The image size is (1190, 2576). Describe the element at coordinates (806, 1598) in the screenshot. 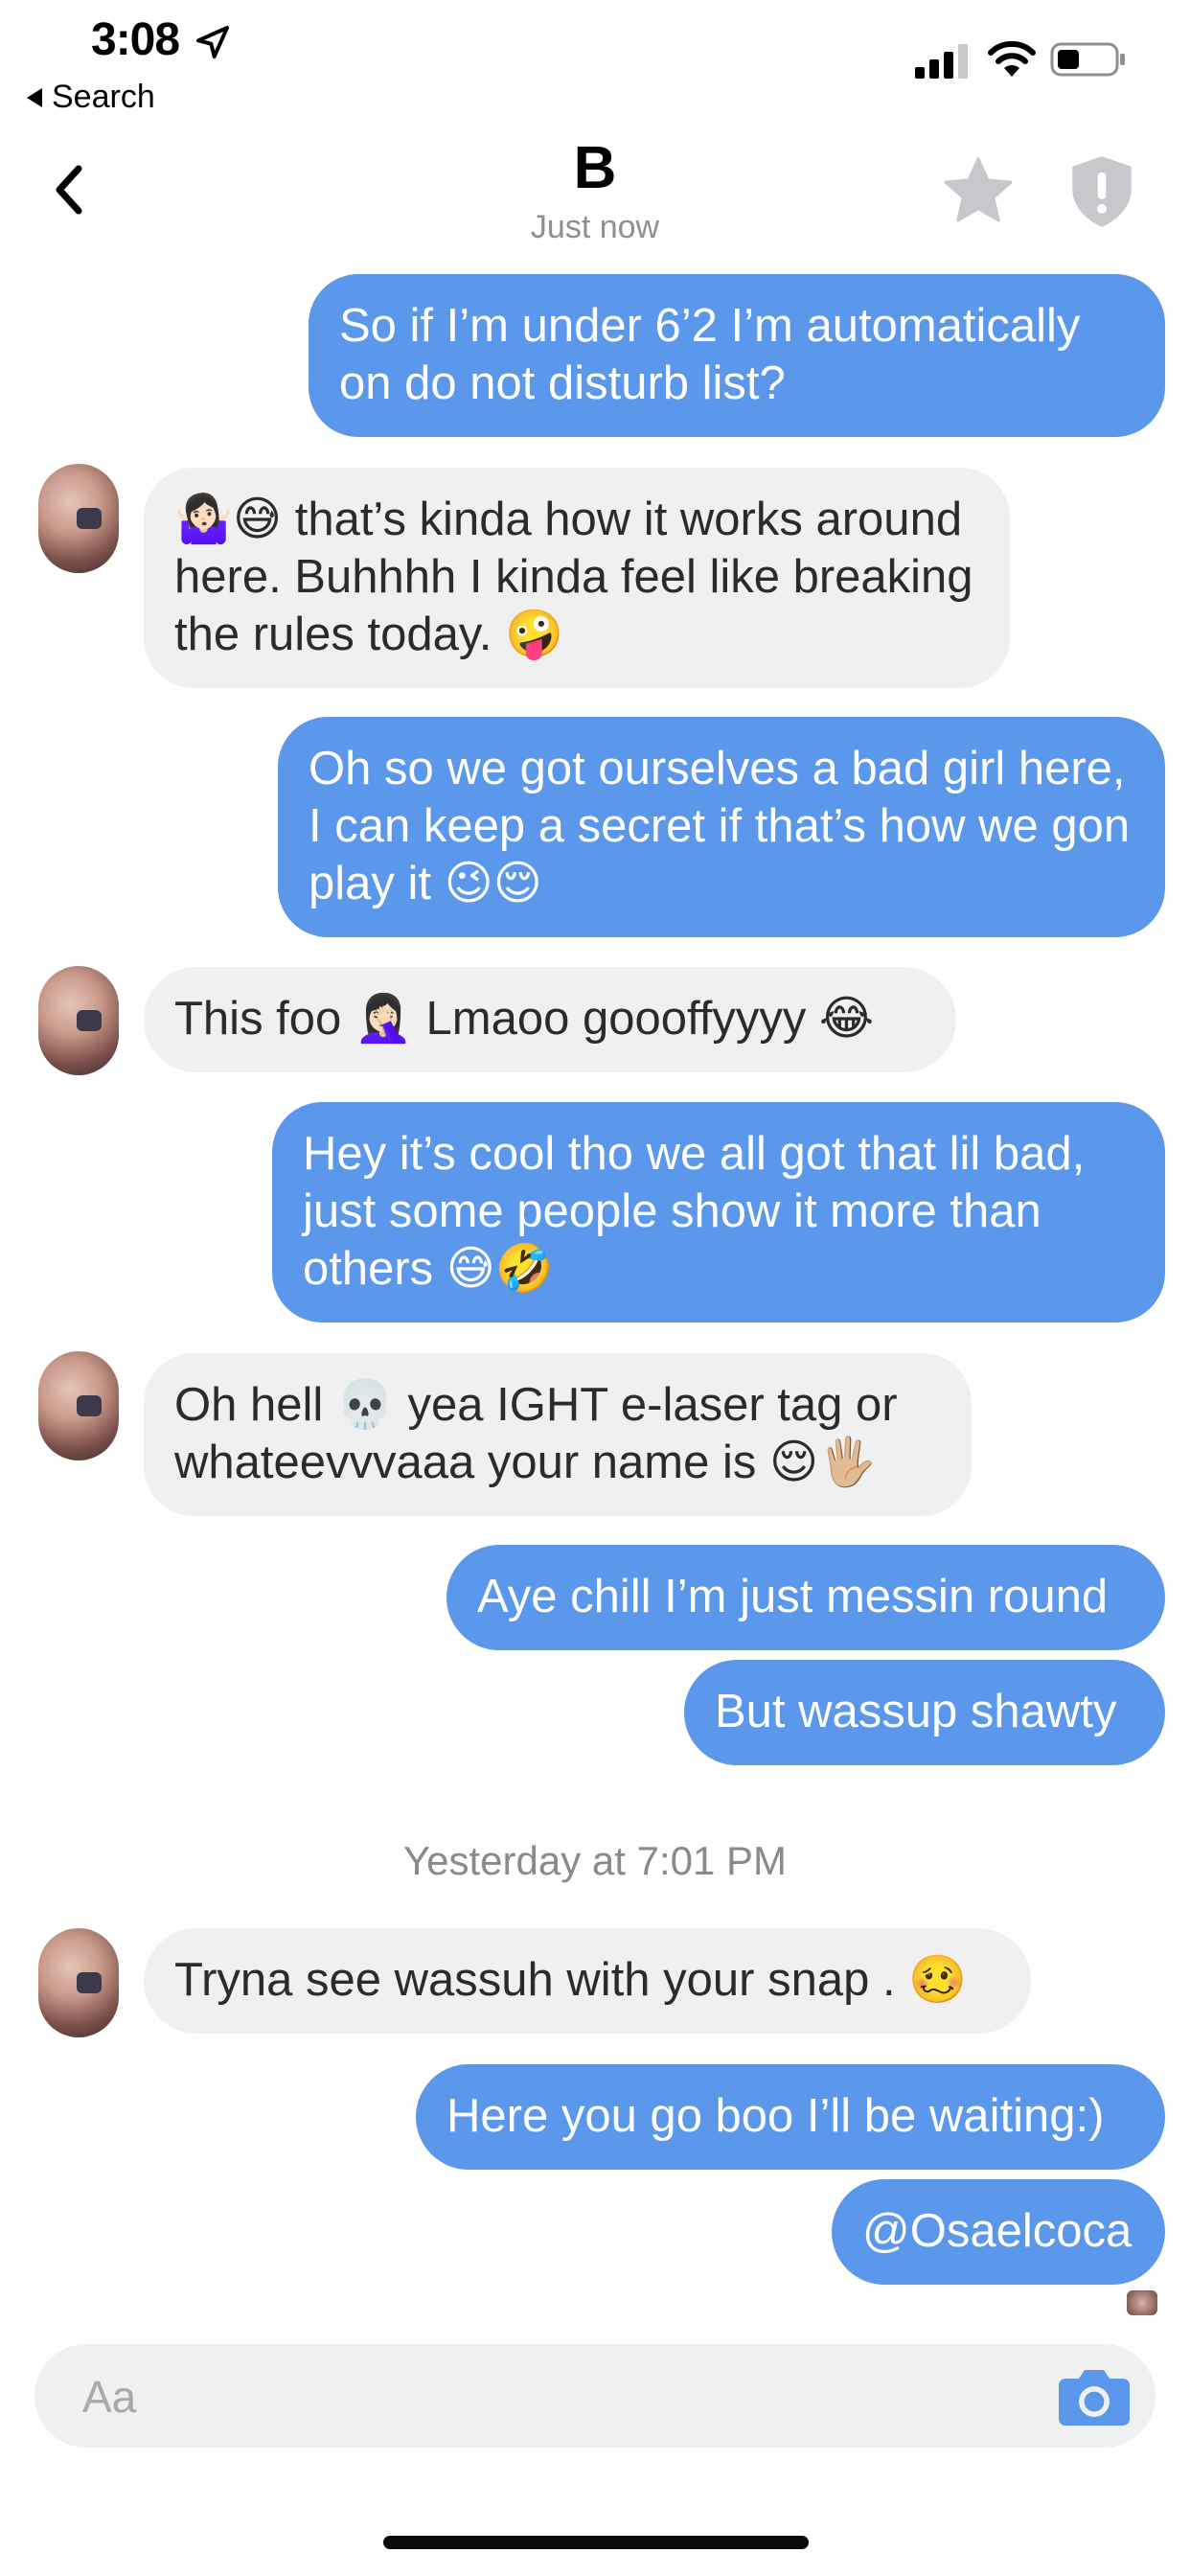

I see `outgoing-message: Aye chill I’m just messin round` at that location.